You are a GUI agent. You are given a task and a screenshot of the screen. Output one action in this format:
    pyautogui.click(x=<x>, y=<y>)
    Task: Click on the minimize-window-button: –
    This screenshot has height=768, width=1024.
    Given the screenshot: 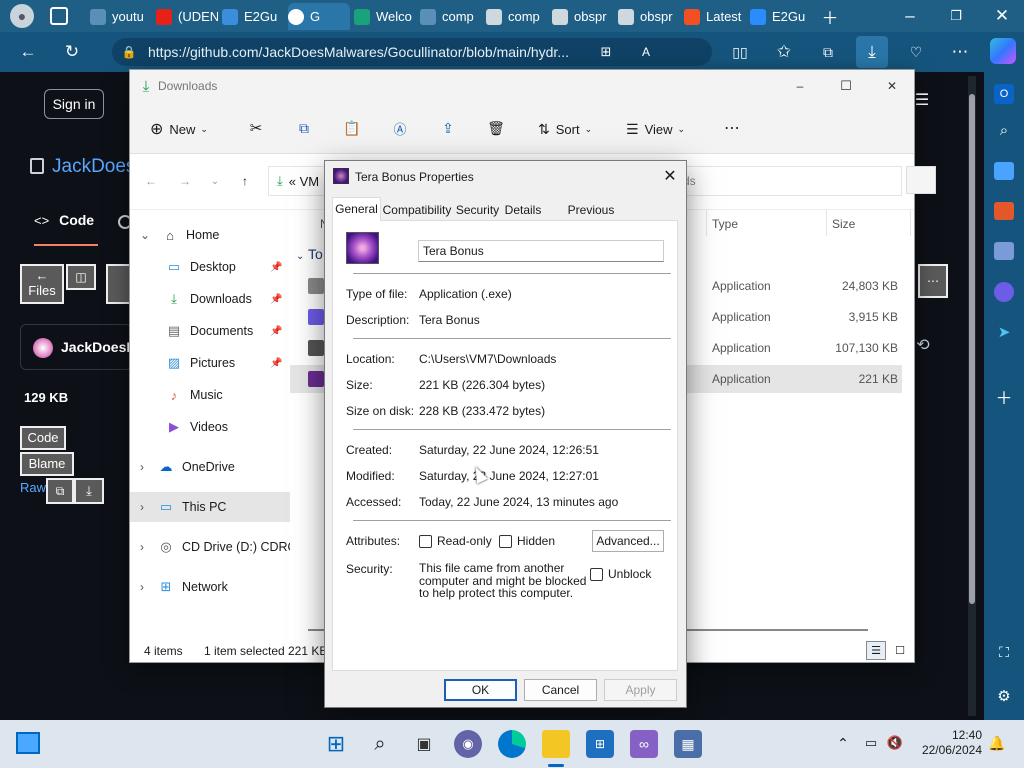 What is the action you would take?
    pyautogui.click(x=910, y=16)
    